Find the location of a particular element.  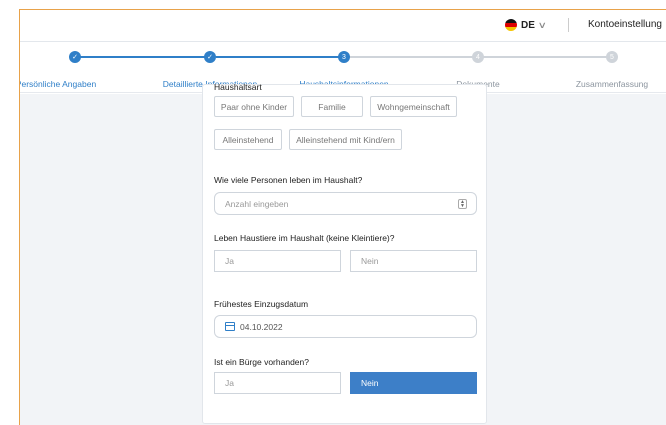

step-2-check-icon: ✓ is located at coordinates (210, 57).